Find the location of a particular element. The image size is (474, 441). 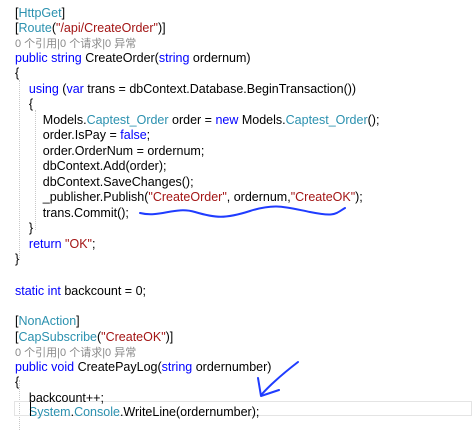

code-line: dbContext.SaveChanges(); is located at coordinates (104, 182).